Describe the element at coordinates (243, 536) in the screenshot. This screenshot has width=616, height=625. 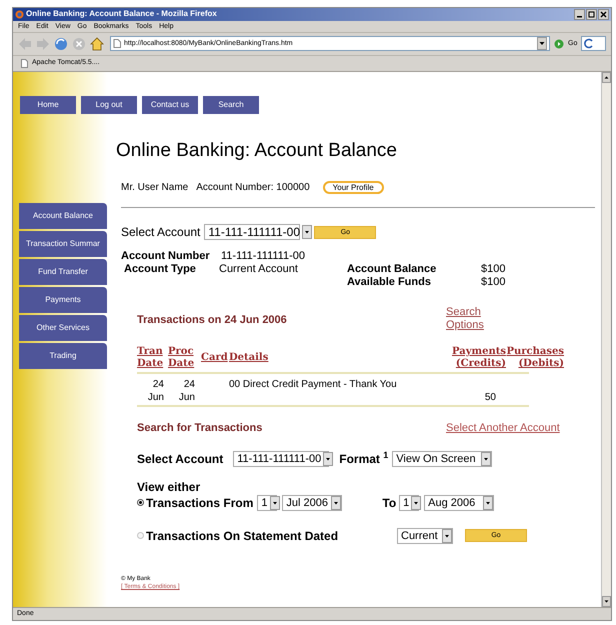
I see `option-label: Transactions On Statement Dated` at that location.